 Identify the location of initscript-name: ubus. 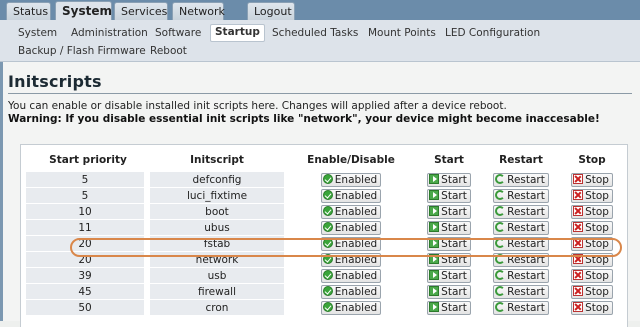
(217, 227).